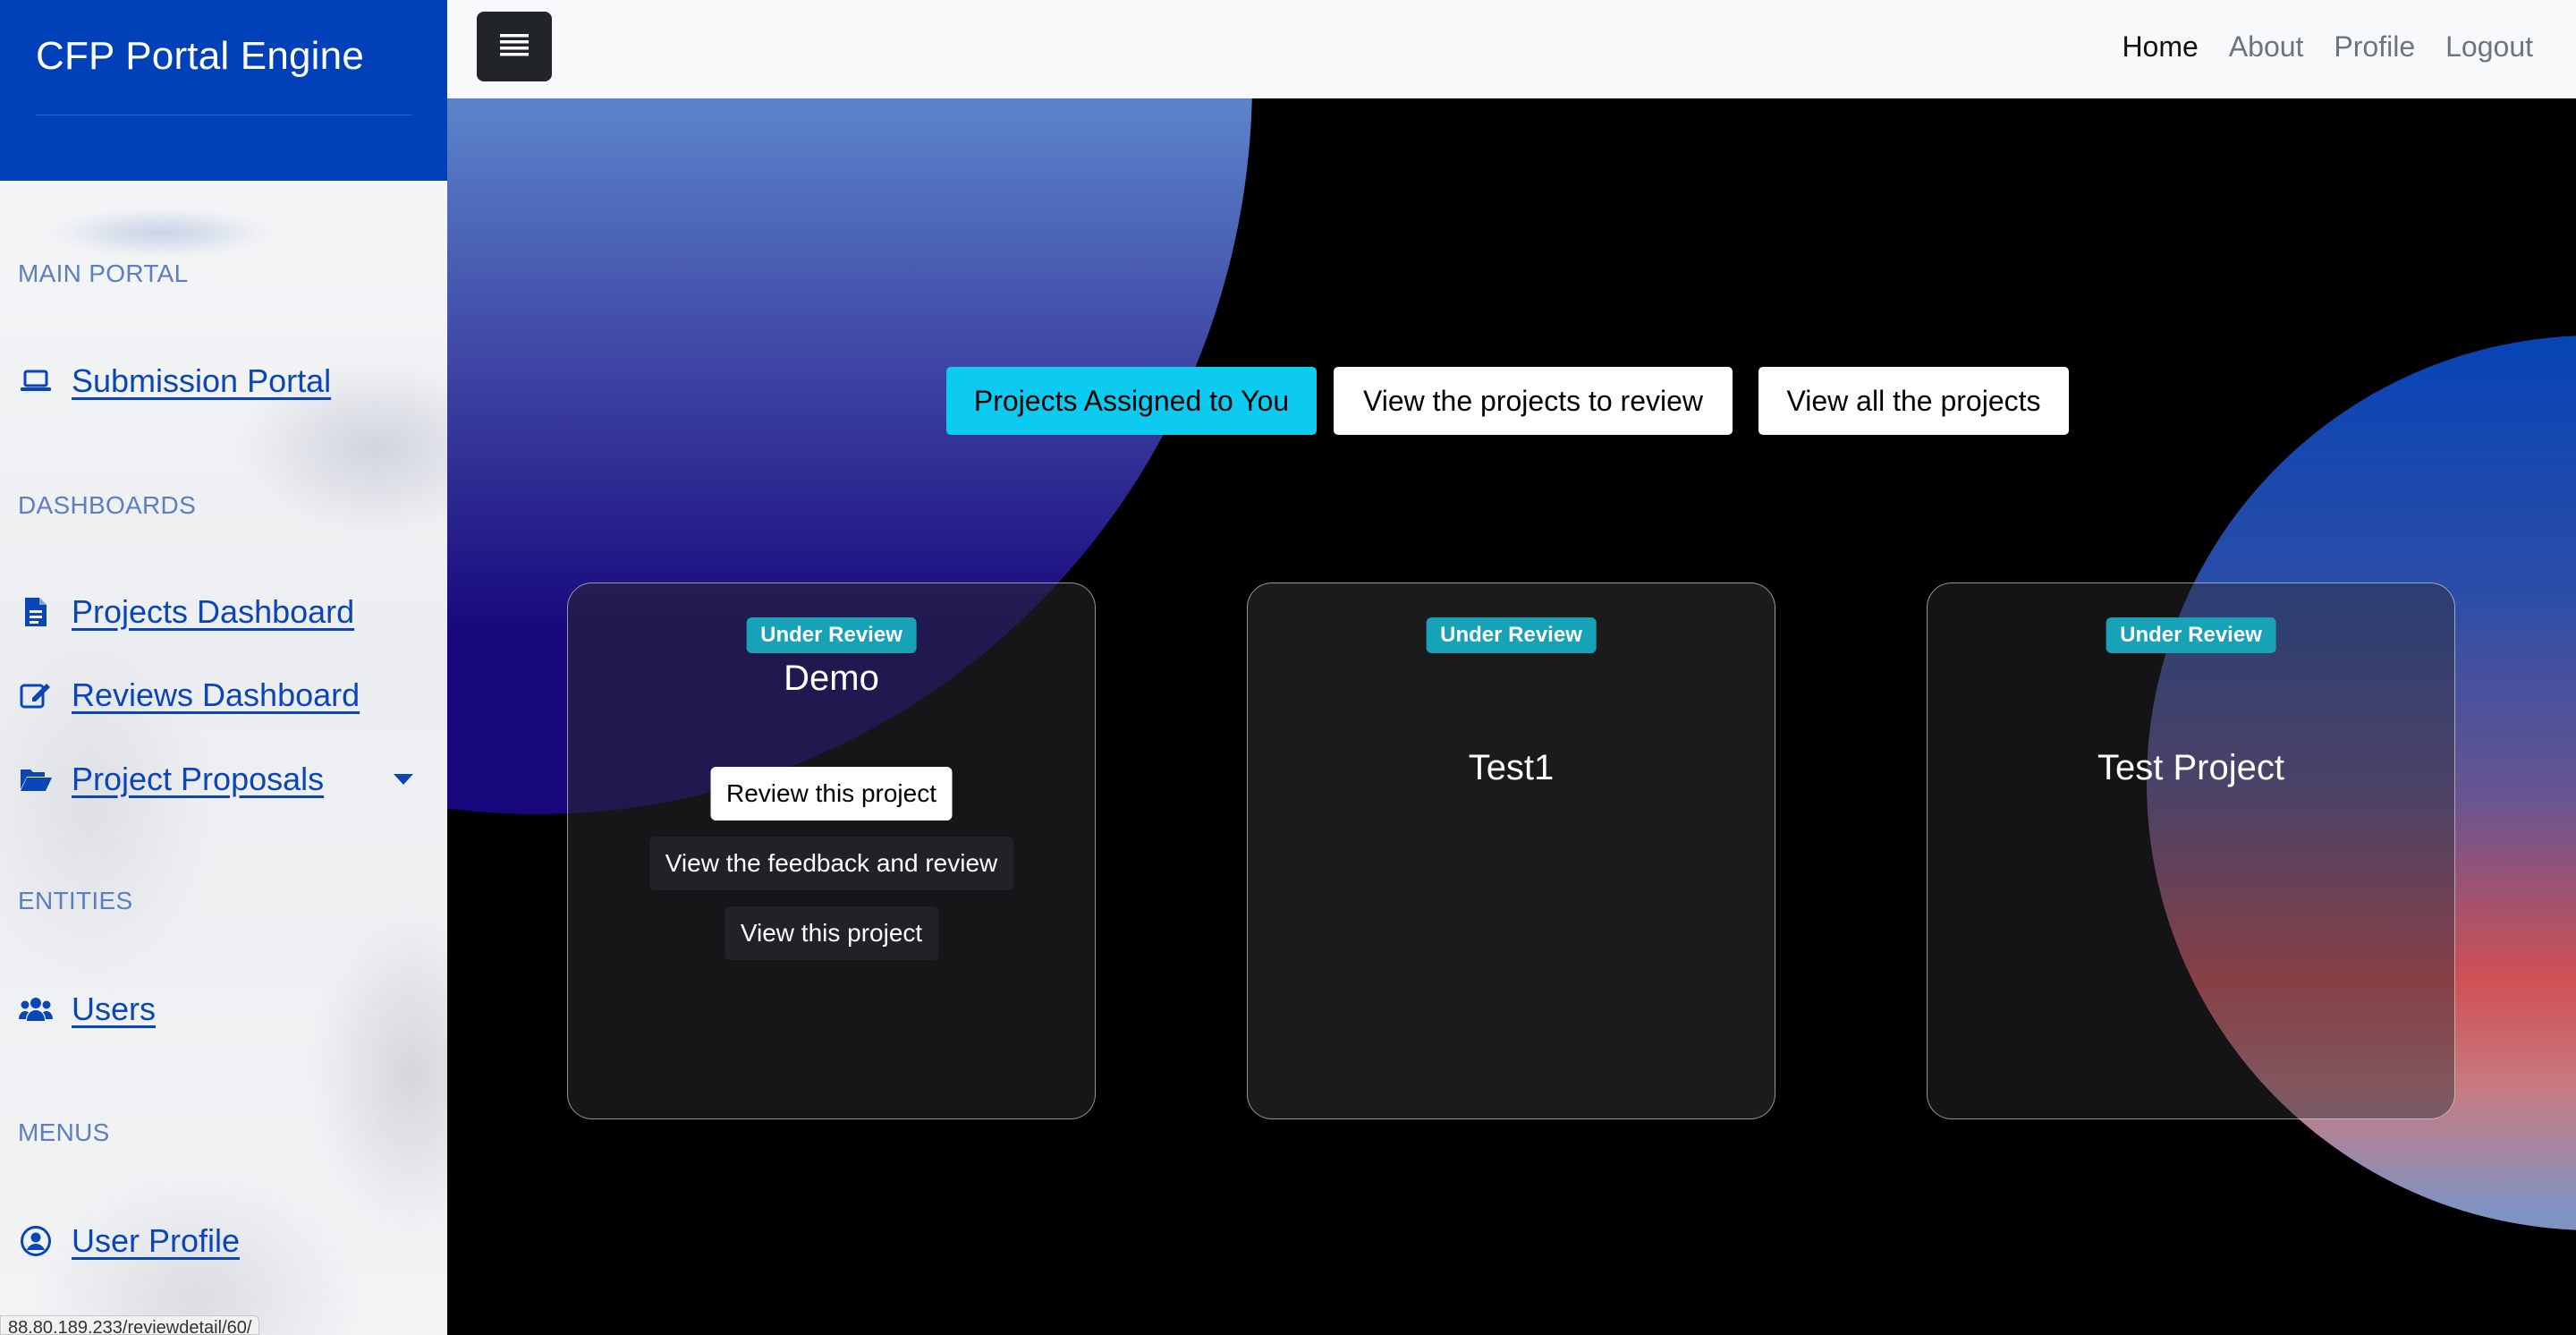  What do you see at coordinates (831, 794) in the screenshot?
I see `review-project-button: Review this project` at bounding box center [831, 794].